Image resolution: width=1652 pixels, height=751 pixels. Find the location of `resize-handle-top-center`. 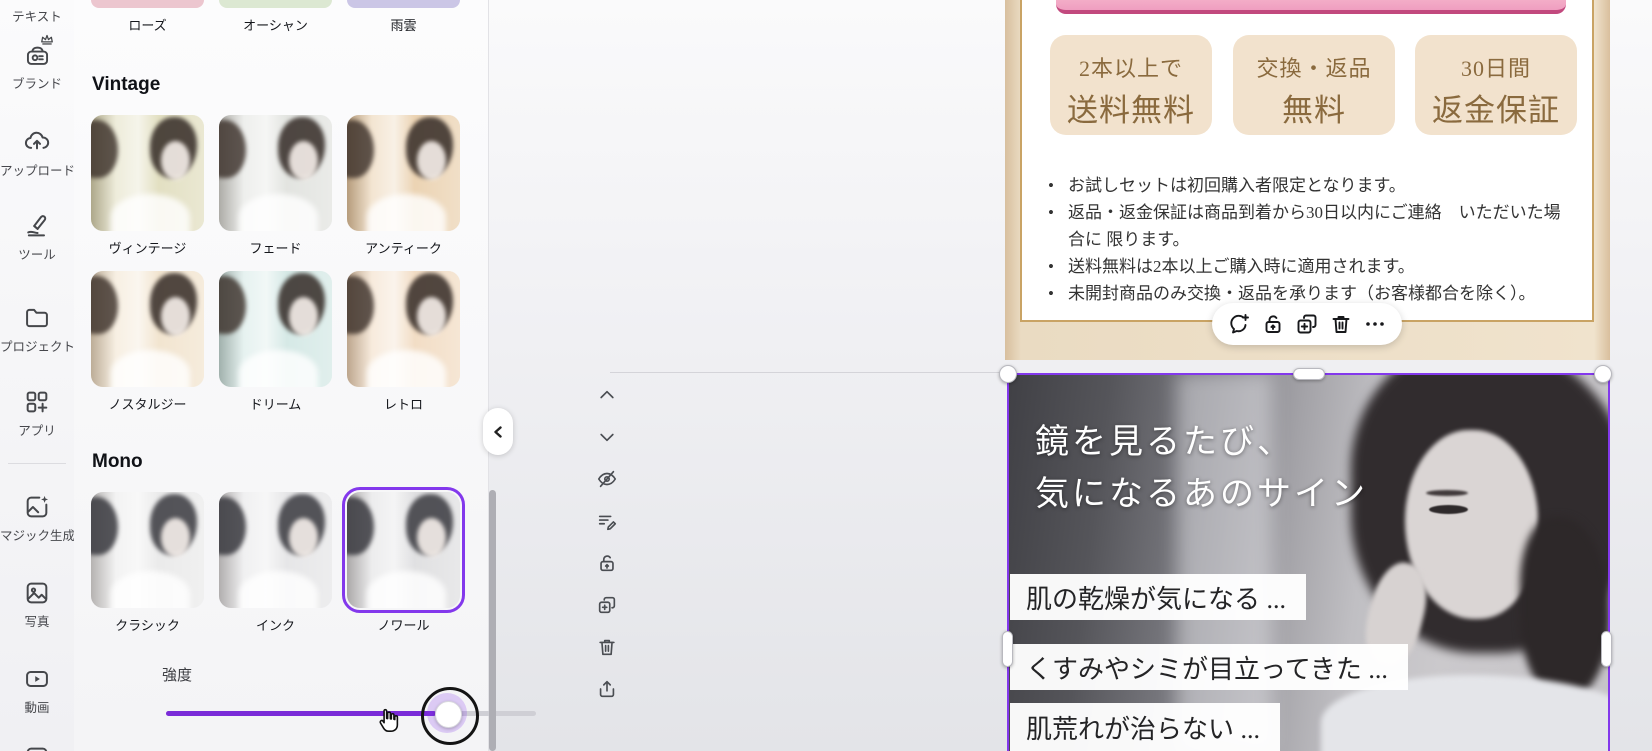

resize-handle-top-center is located at coordinates (1309, 374).